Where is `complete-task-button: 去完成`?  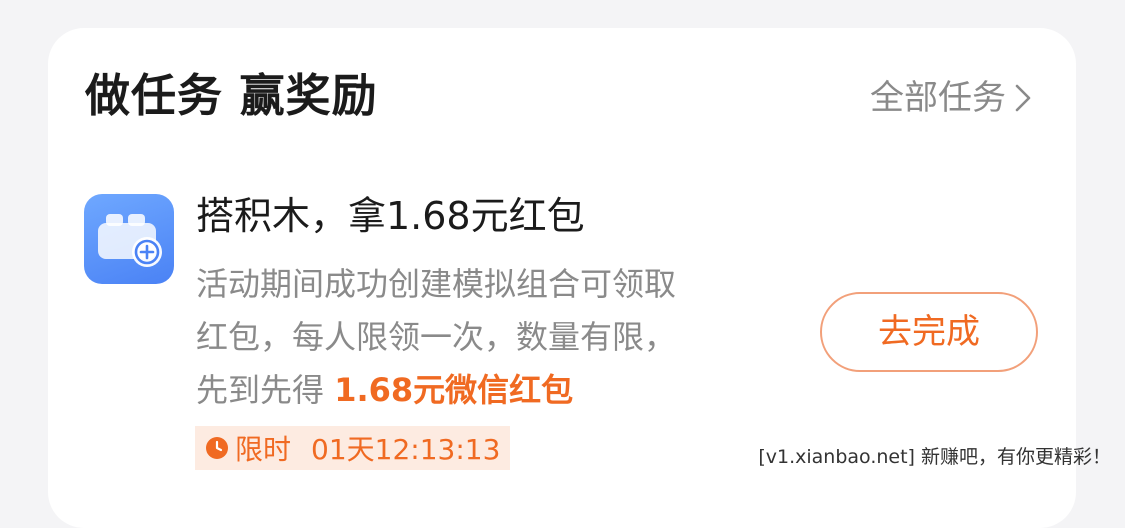 complete-task-button: 去完成 is located at coordinates (929, 332).